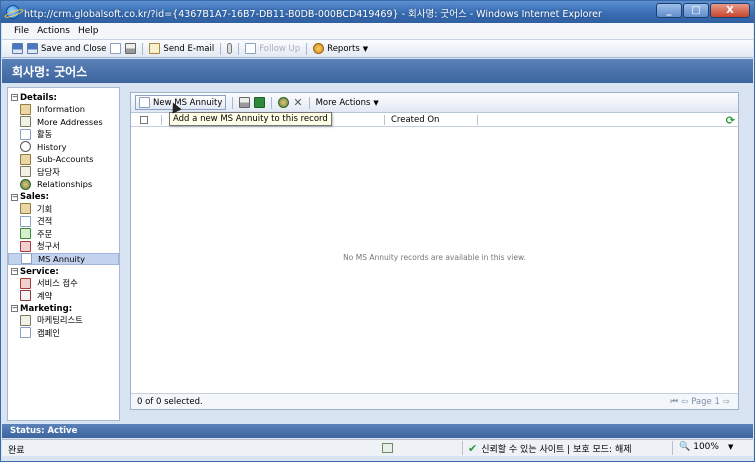 The height and width of the screenshot is (462, 755). What do you see at coordinates (63, 159) in the screenshot?
I see `nav-item-sub-accounts: Sub-Accounts` at bounding box center [63, 159].